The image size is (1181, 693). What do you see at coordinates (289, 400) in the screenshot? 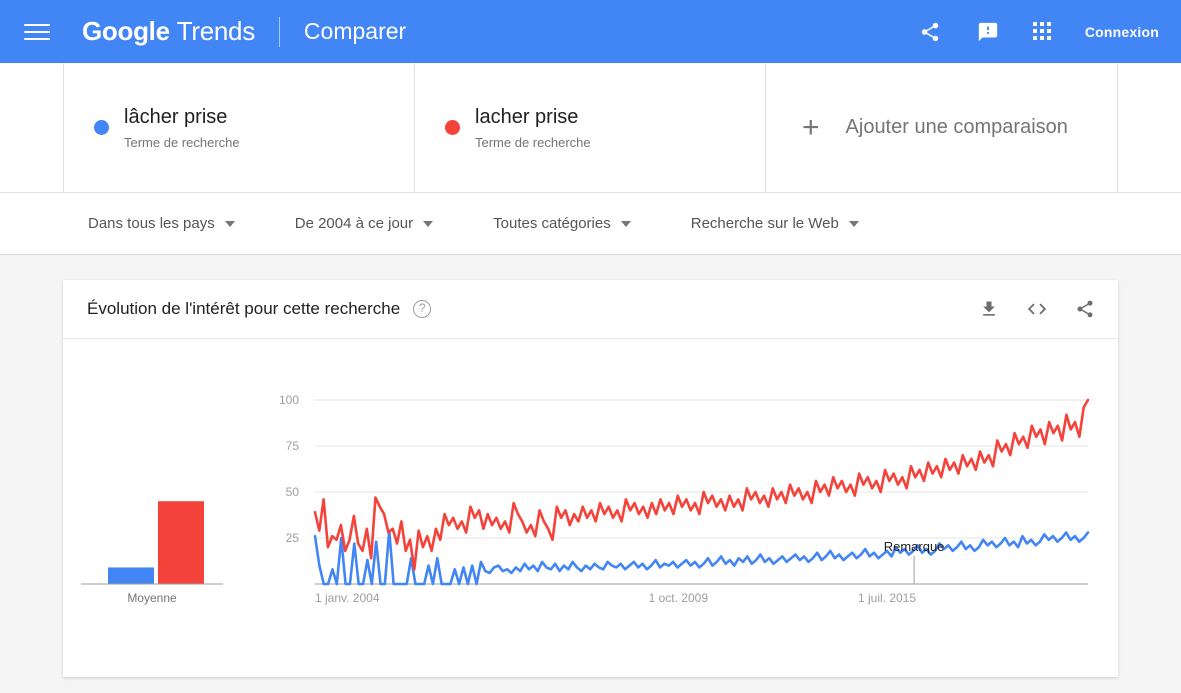
I see `y-axis-tick-label: 100` at bounding box center [289, 400].